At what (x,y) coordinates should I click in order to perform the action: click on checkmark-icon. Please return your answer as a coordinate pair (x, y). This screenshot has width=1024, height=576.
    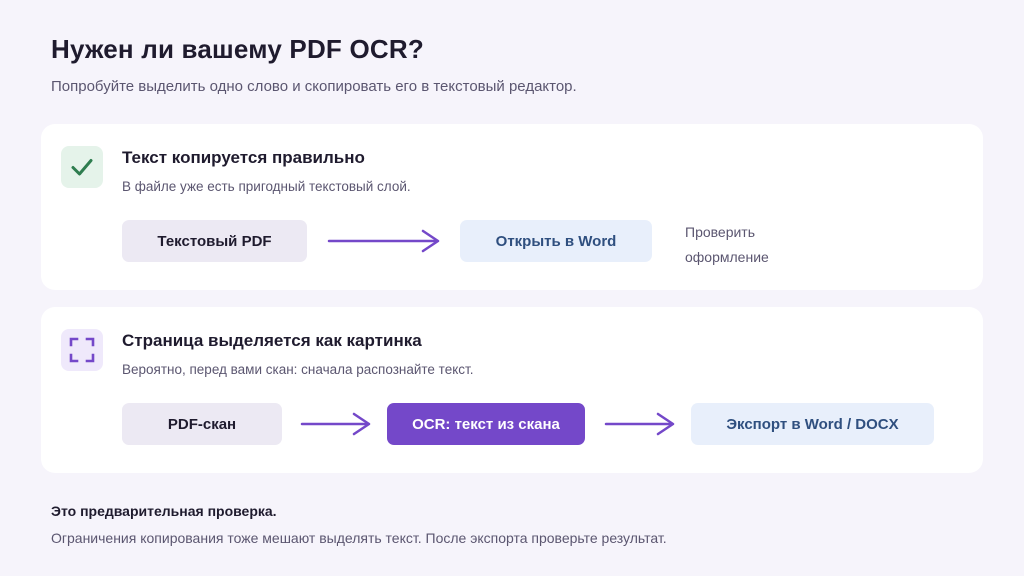
    Looking at the image, I should click on (82, 167).